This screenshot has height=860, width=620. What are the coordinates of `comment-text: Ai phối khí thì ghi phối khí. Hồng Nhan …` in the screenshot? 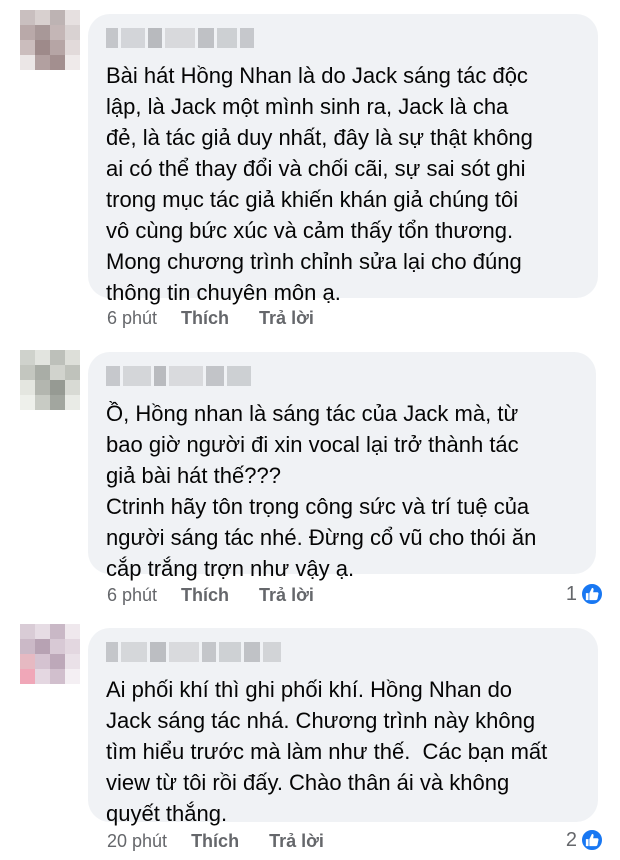 It's located at (327, 751).